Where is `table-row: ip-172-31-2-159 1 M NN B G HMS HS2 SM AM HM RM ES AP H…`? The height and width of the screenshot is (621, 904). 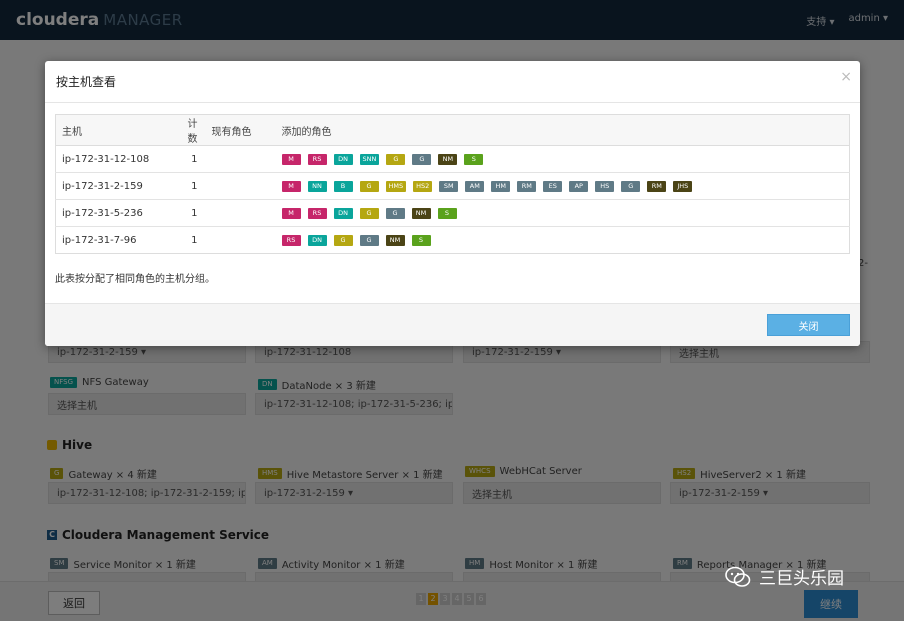 table-row: ip-172-31-2-159 1 M NN B G HMS HS2 SM AM HM RM ES AP H… is located at coordinates (452, 186).